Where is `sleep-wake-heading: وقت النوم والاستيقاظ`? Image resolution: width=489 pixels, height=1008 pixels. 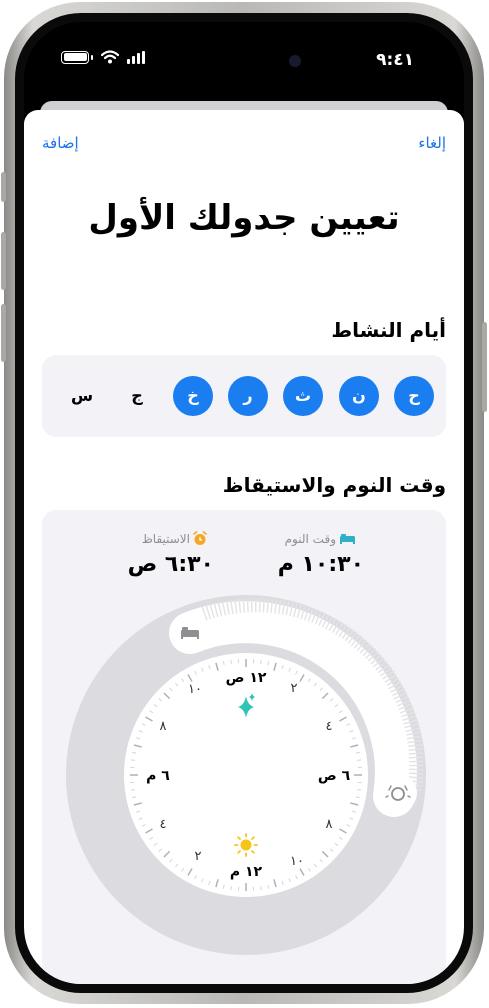 sleep-wake-heading: وقت النوم والاستيقاظ is located at coordinates (334, 485).